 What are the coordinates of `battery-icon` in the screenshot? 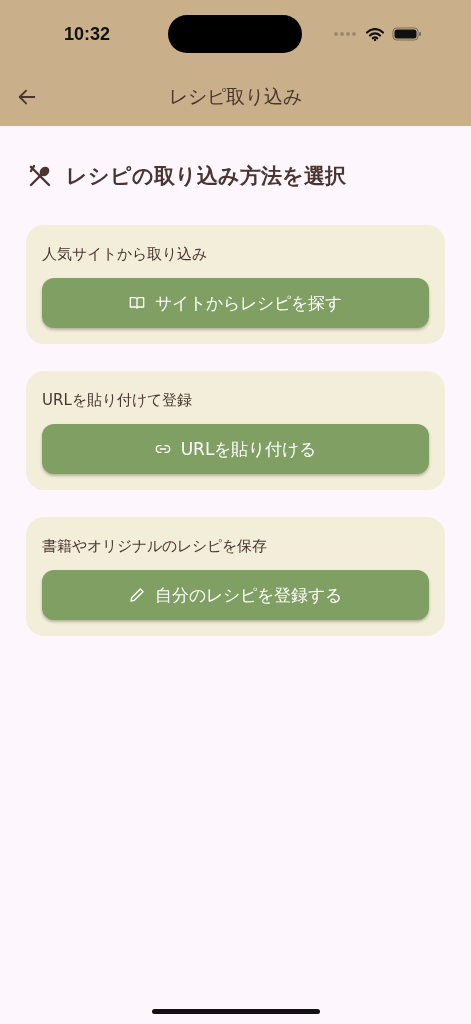 It's located at (407, 34).